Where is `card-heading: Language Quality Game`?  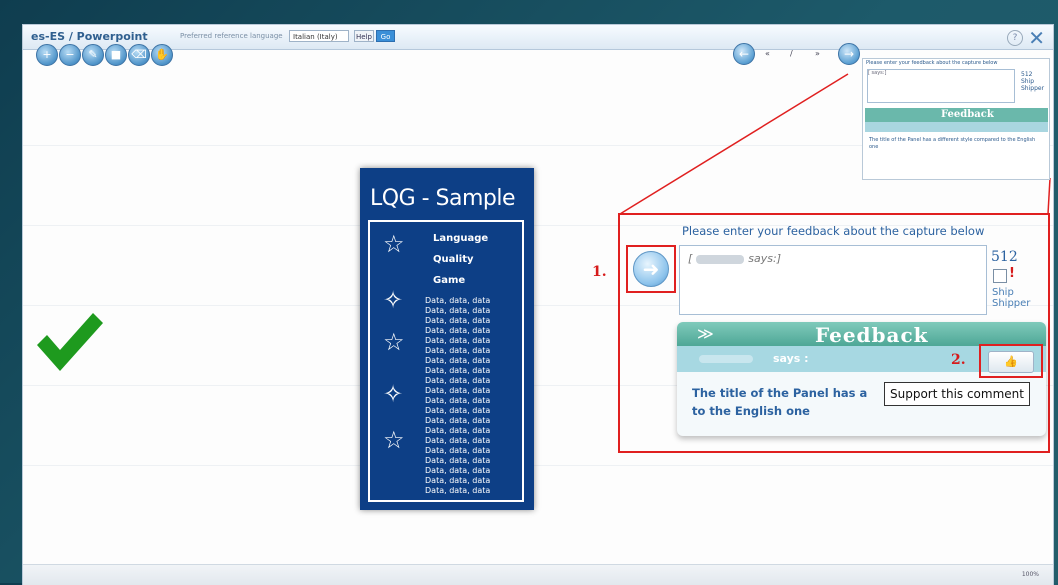 card-heading: Language Quality Game is located at coordinates (460, 259).